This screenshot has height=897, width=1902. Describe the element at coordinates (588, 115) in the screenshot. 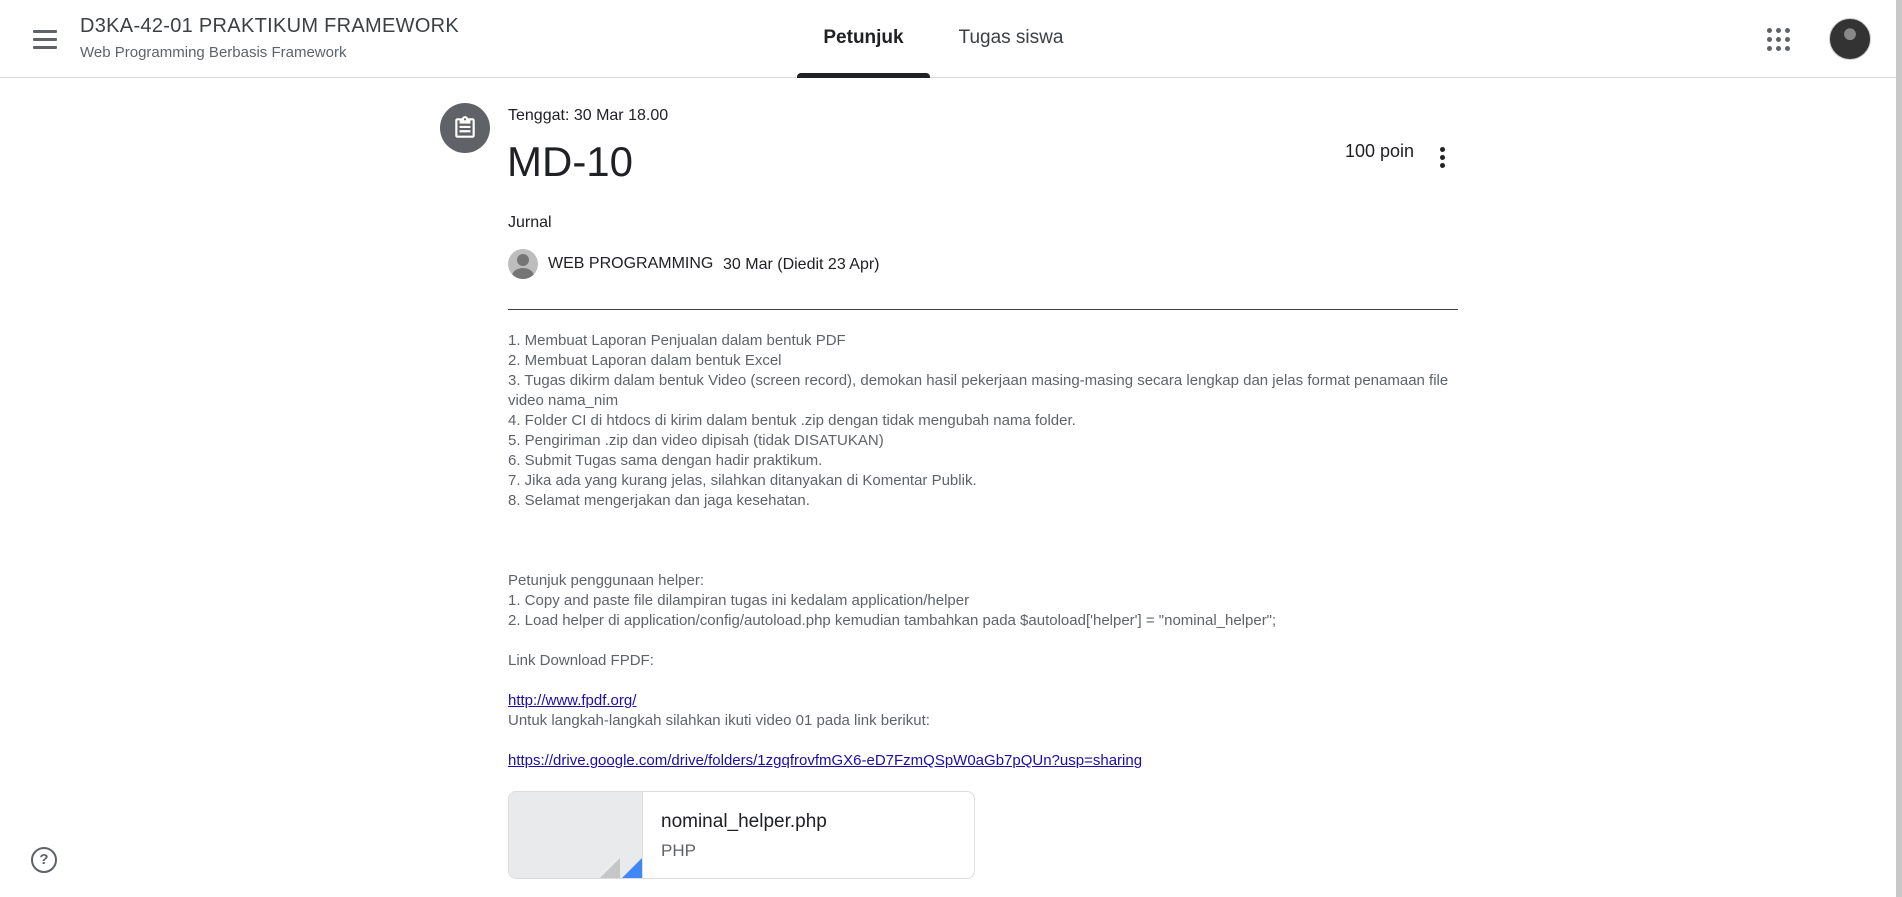

I see `due-date: Tenggat: 30 Mar 18.00` at that location.